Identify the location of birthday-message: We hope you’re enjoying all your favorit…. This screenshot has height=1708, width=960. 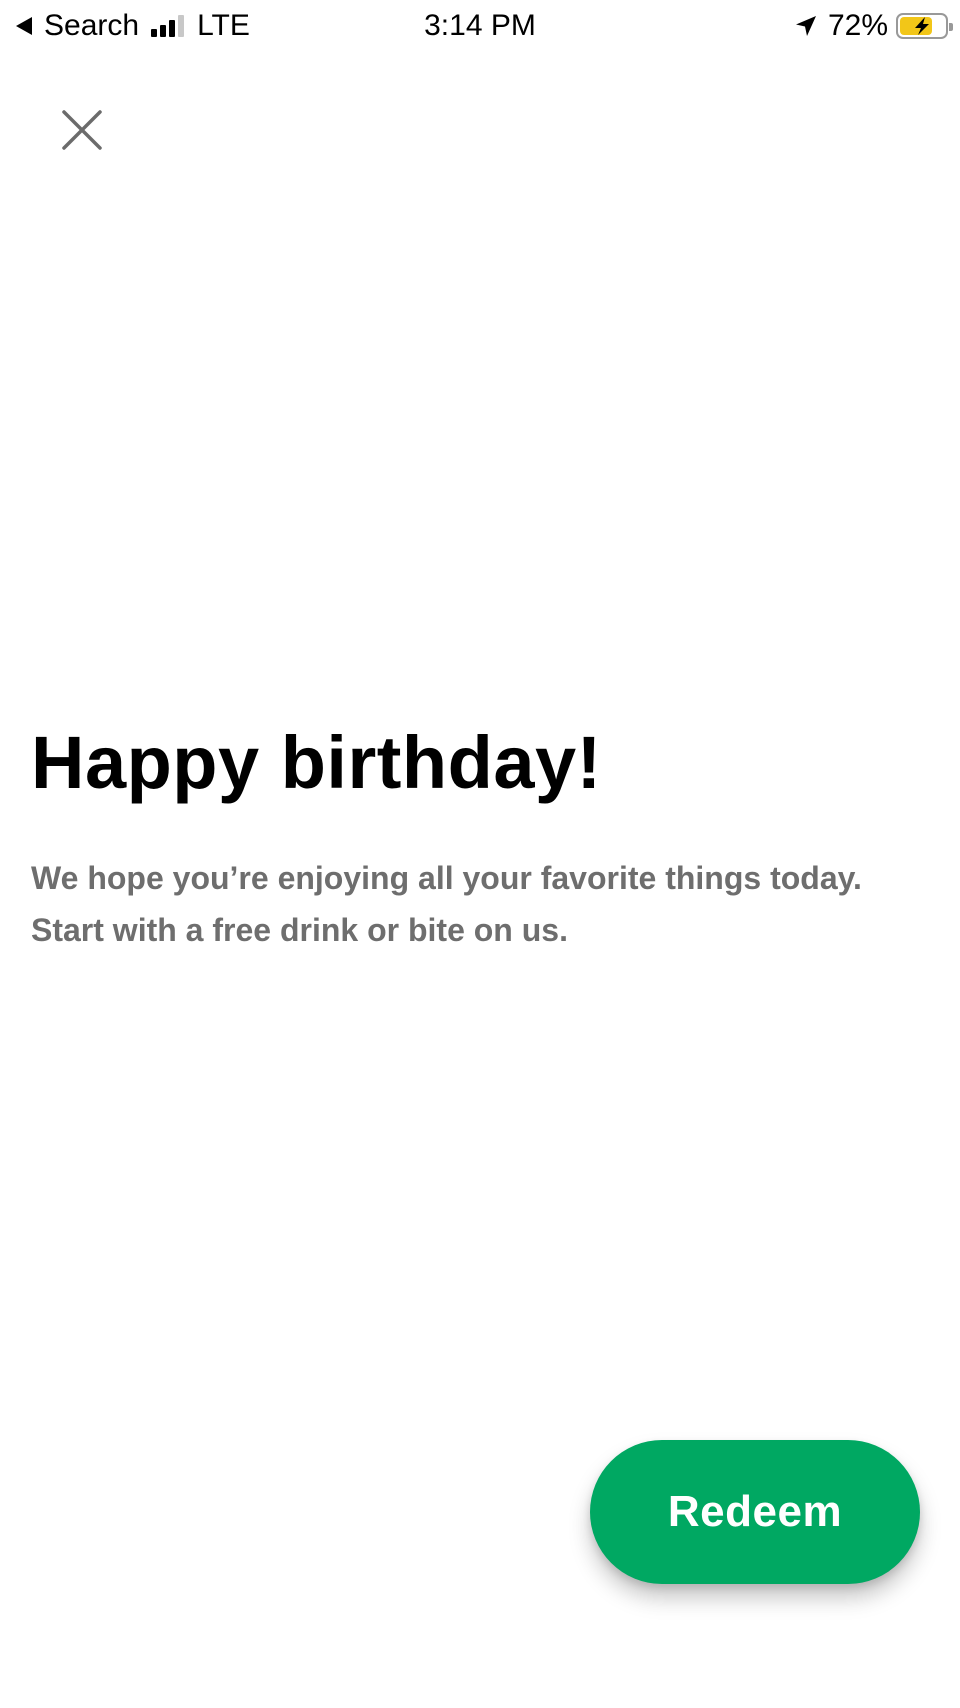
(481, 904).